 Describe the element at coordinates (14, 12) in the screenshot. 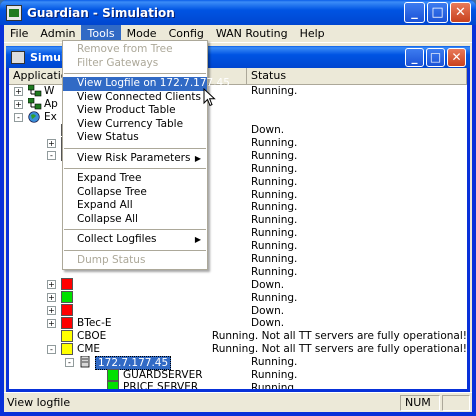

I see `app-icon` at that location.